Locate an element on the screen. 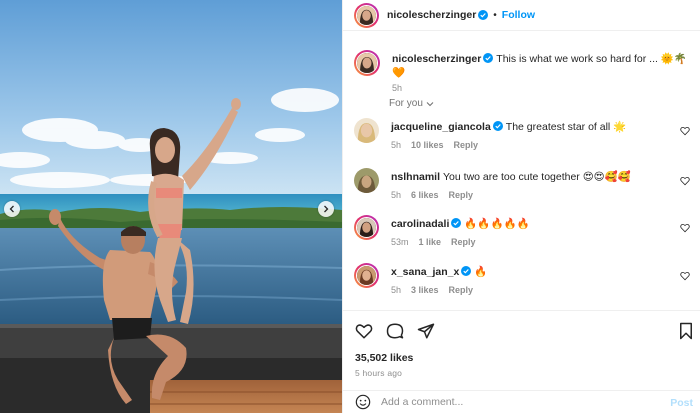 The width and height of the screenshot is (700, 413). post-time: 5 hours ago is located at coordinates (379, 373).